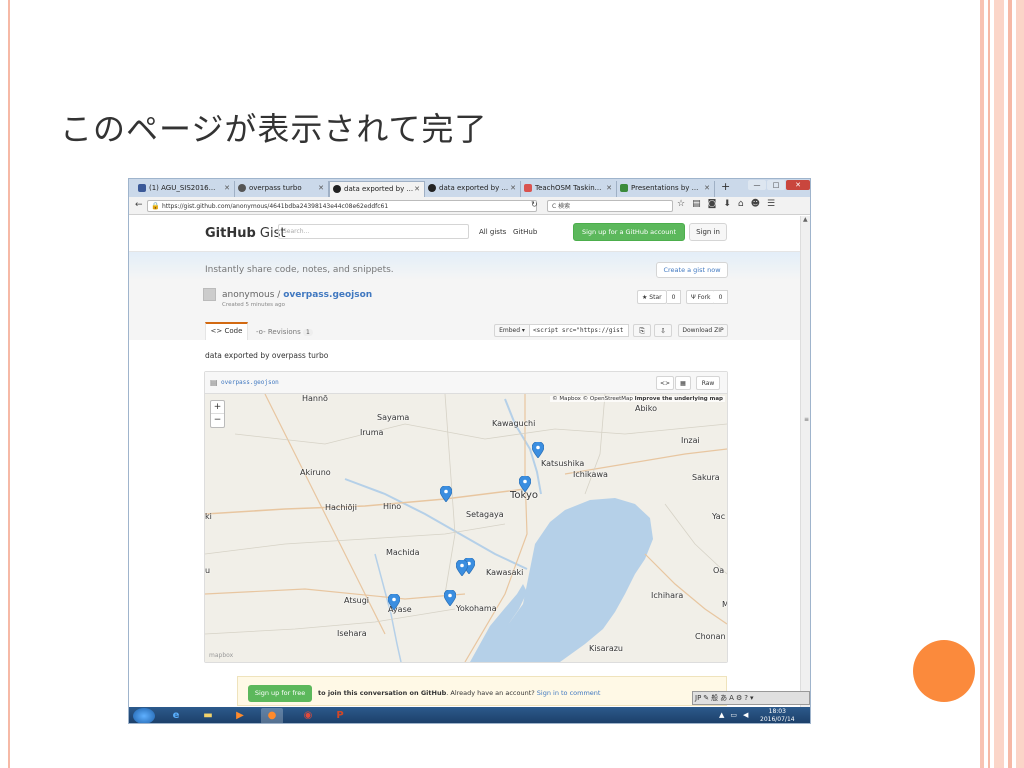 This screenshot has width=1024, height=768. What do you see at coordinates (745, 715) in the screenshot?
I see `volume-icon: ◀` at bounding box center [745, 715].